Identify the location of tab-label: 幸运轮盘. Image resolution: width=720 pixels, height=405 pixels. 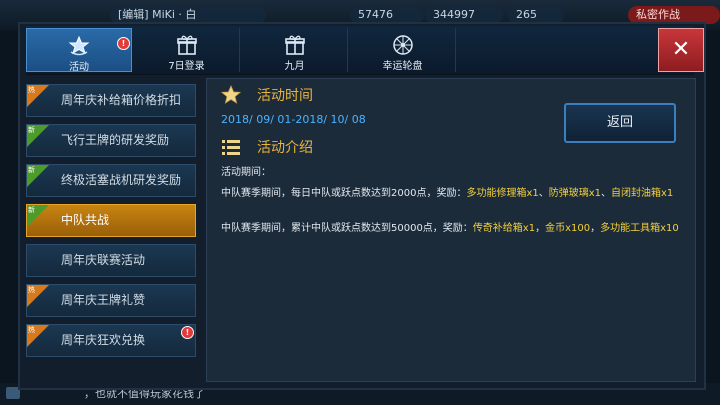
(402, 66).